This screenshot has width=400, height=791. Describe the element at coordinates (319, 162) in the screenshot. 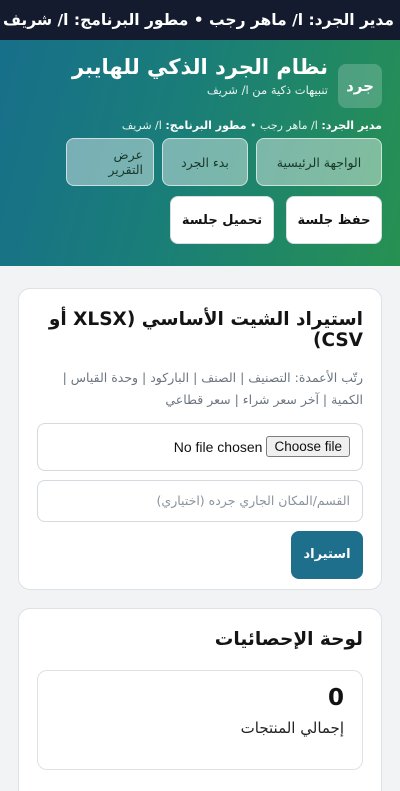

I see `home-button: الواجهة الرئيسية` at that location.